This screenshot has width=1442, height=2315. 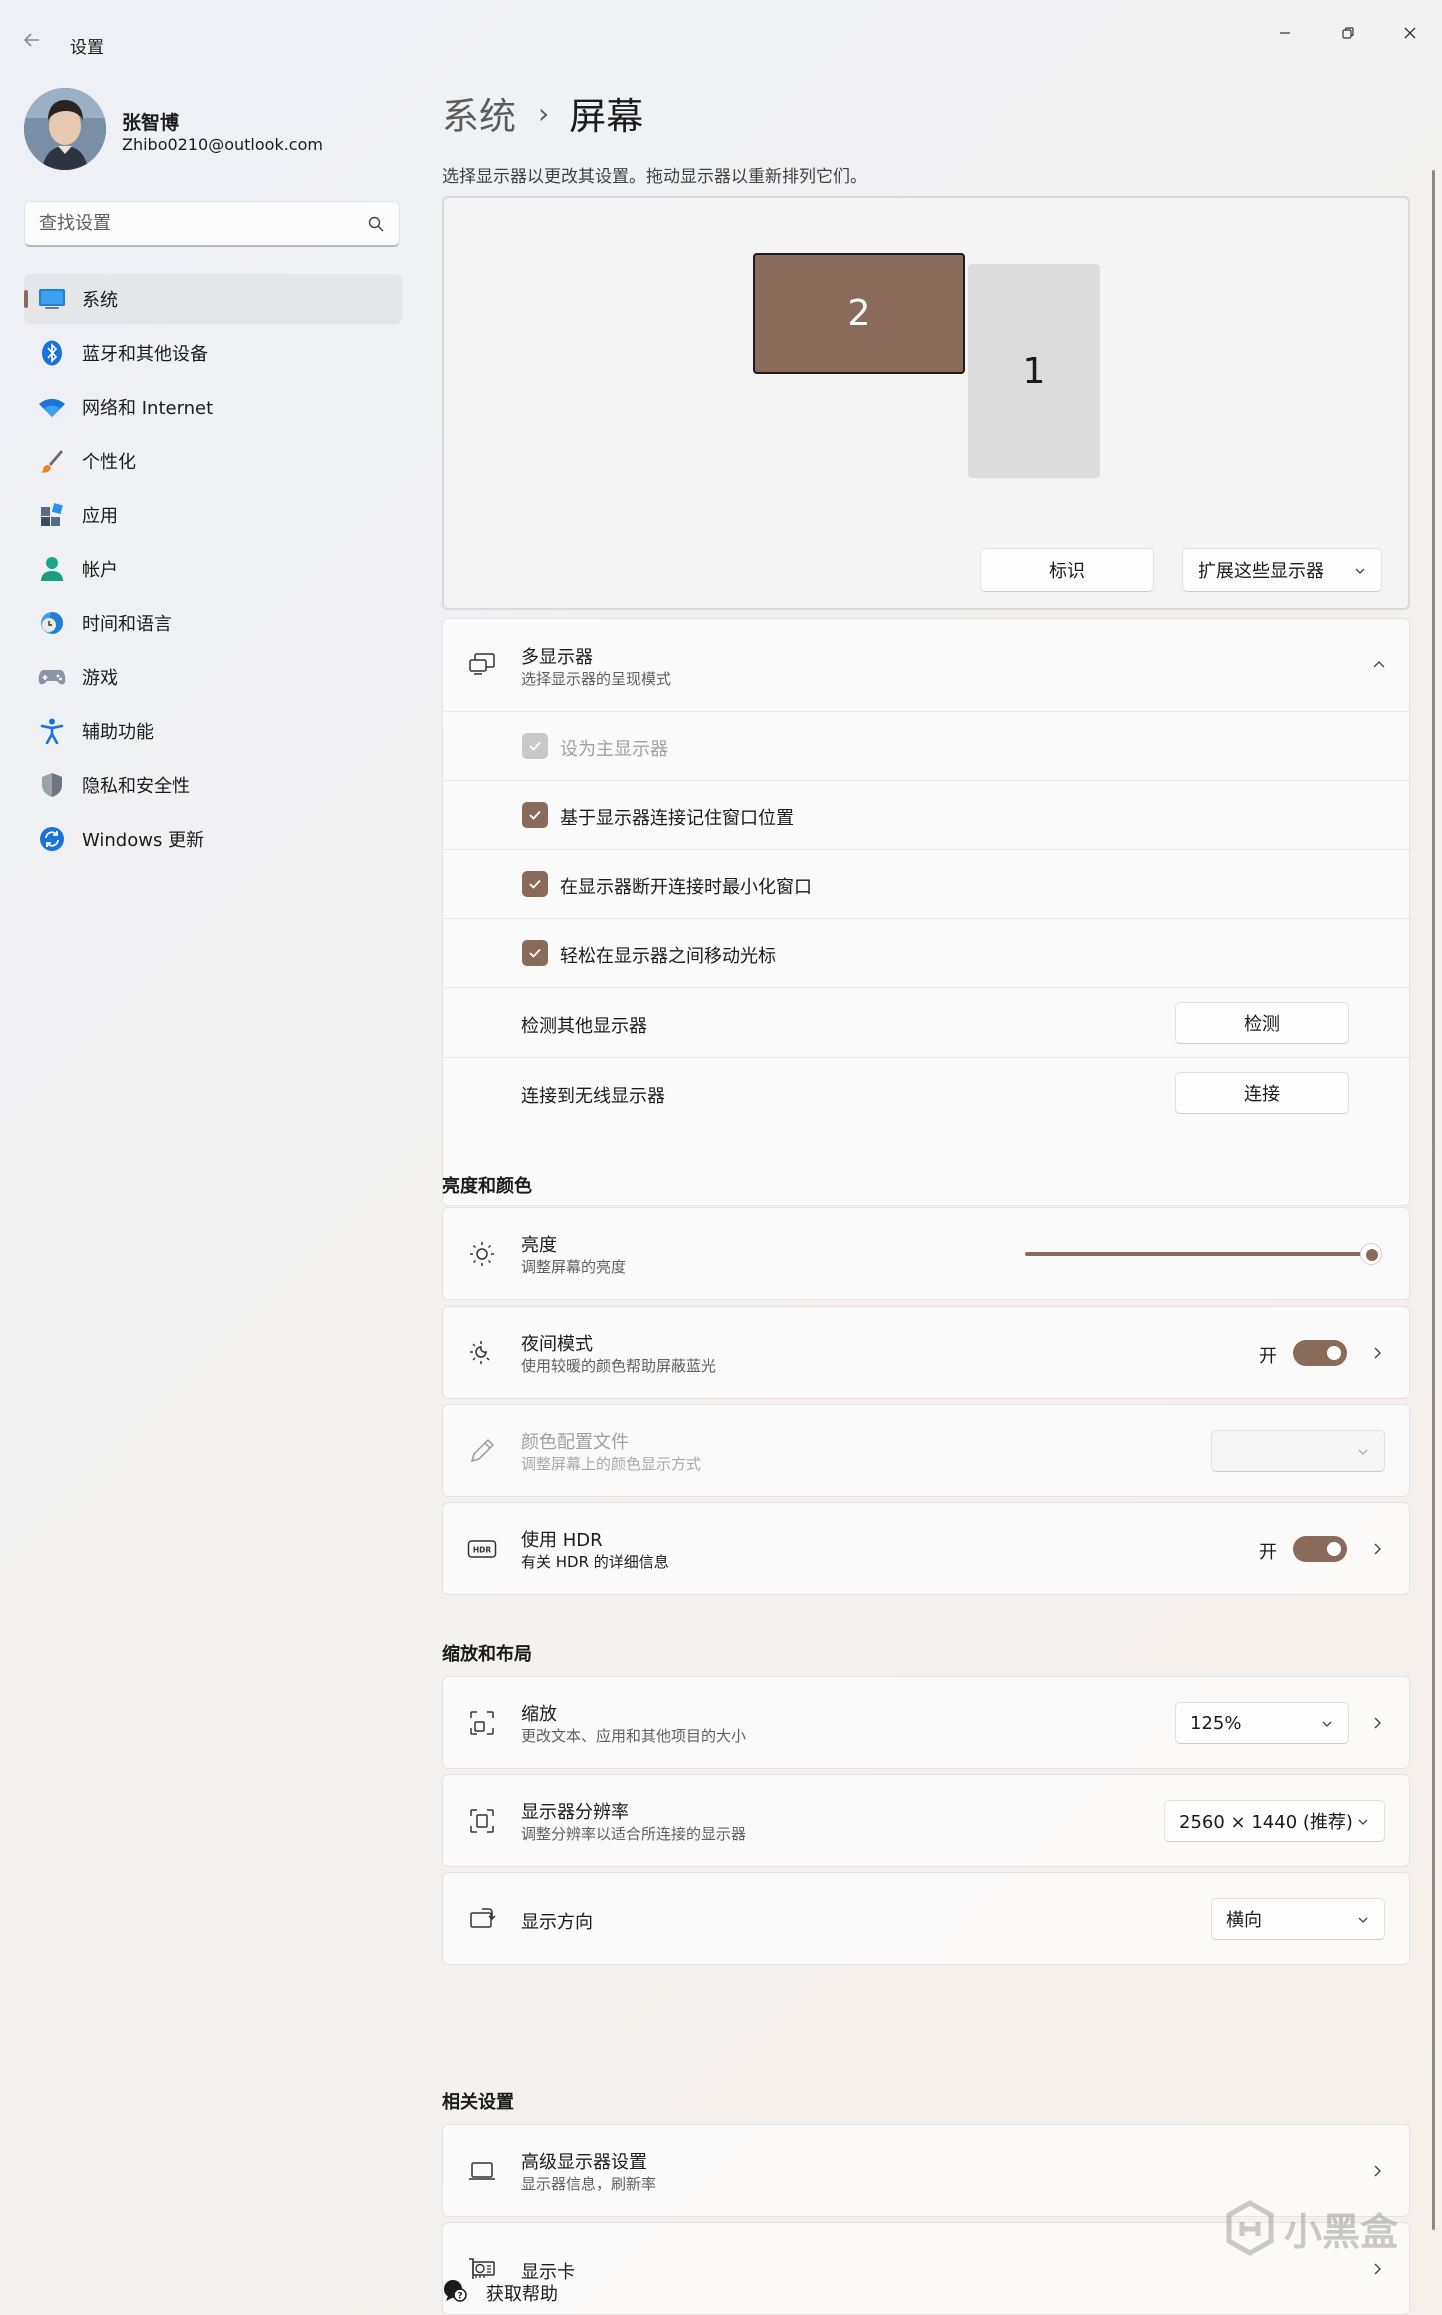 I want to click on search-box, so click(x=212, y=224).